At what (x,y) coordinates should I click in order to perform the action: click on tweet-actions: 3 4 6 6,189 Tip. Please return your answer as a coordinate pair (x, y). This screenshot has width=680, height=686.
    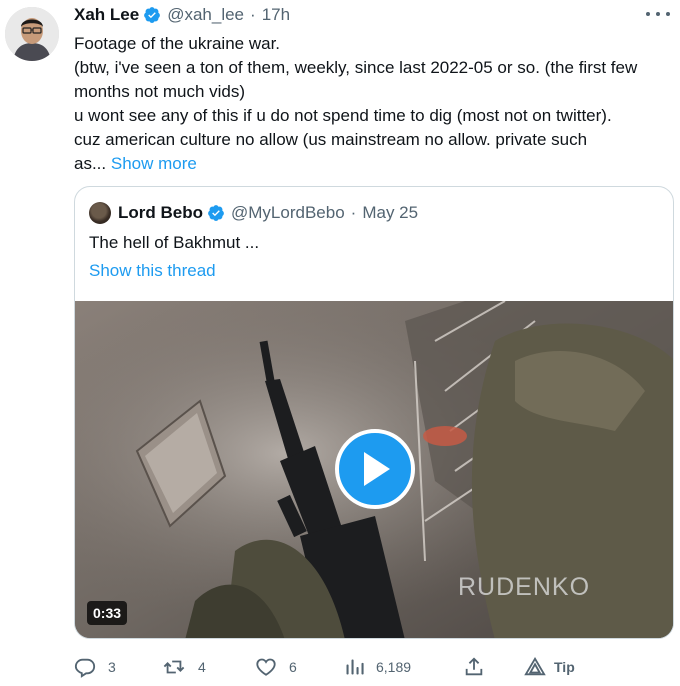
    Looking at the image, I should click on (374, 667).